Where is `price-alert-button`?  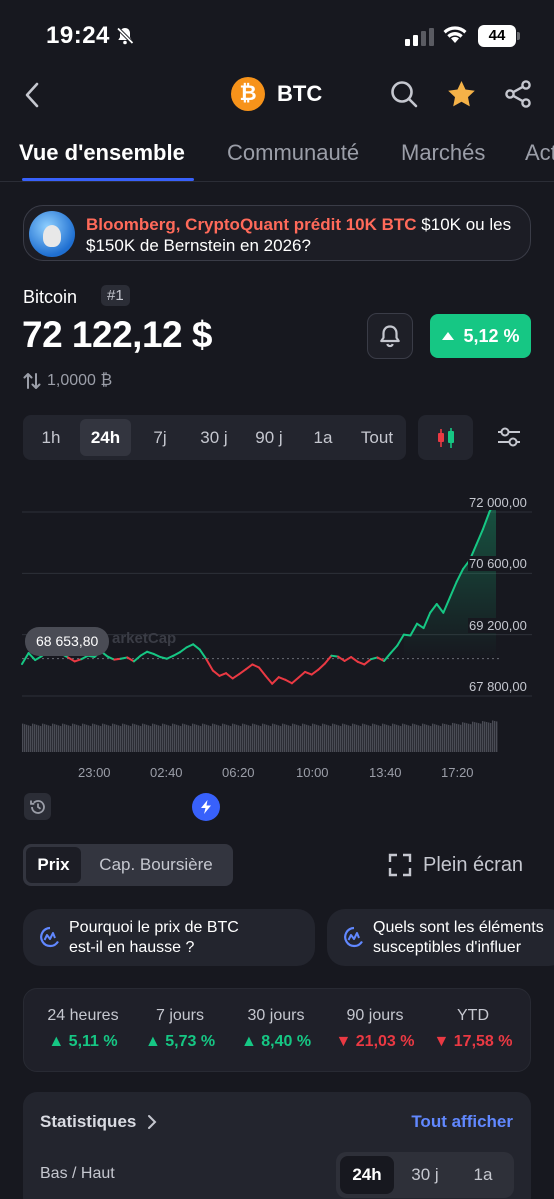
price-alert-button is located at coordinates (390, 336).